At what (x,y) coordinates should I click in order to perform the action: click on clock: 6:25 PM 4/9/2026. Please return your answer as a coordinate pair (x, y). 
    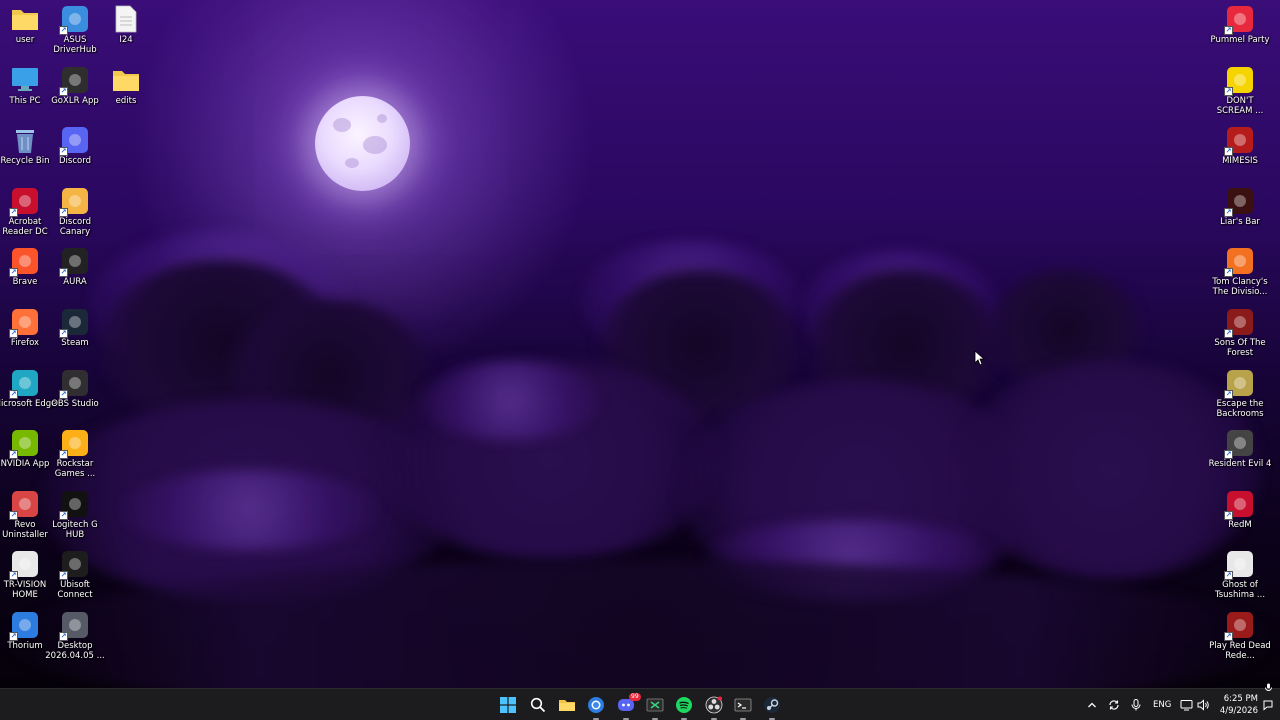
    Looking at the image, I should click on (1236, 705).